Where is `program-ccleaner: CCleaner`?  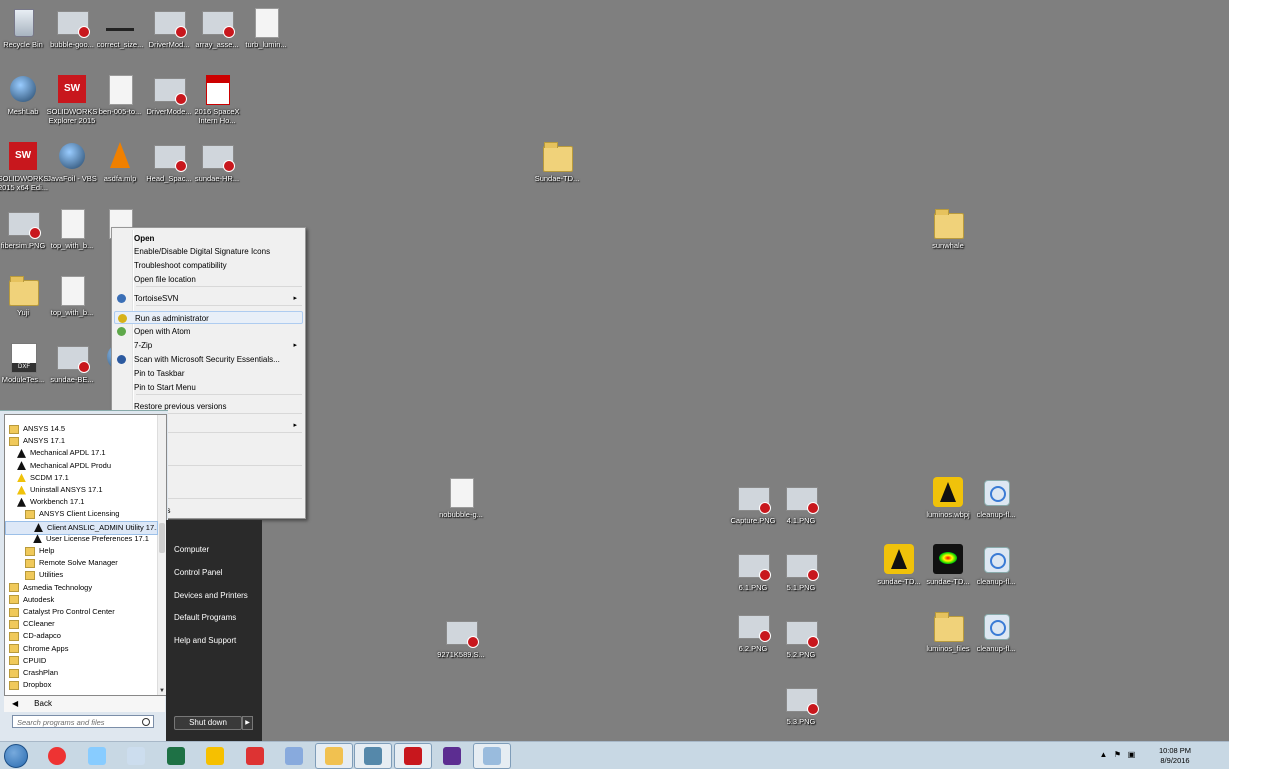 program-ccleaner: CCleaner is located at coordinates (81, 624).